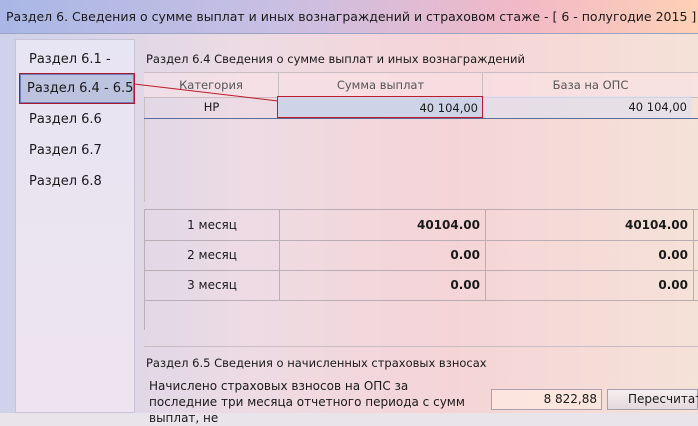  I want to click on month-label: 3 месяц, so click(212, 285).